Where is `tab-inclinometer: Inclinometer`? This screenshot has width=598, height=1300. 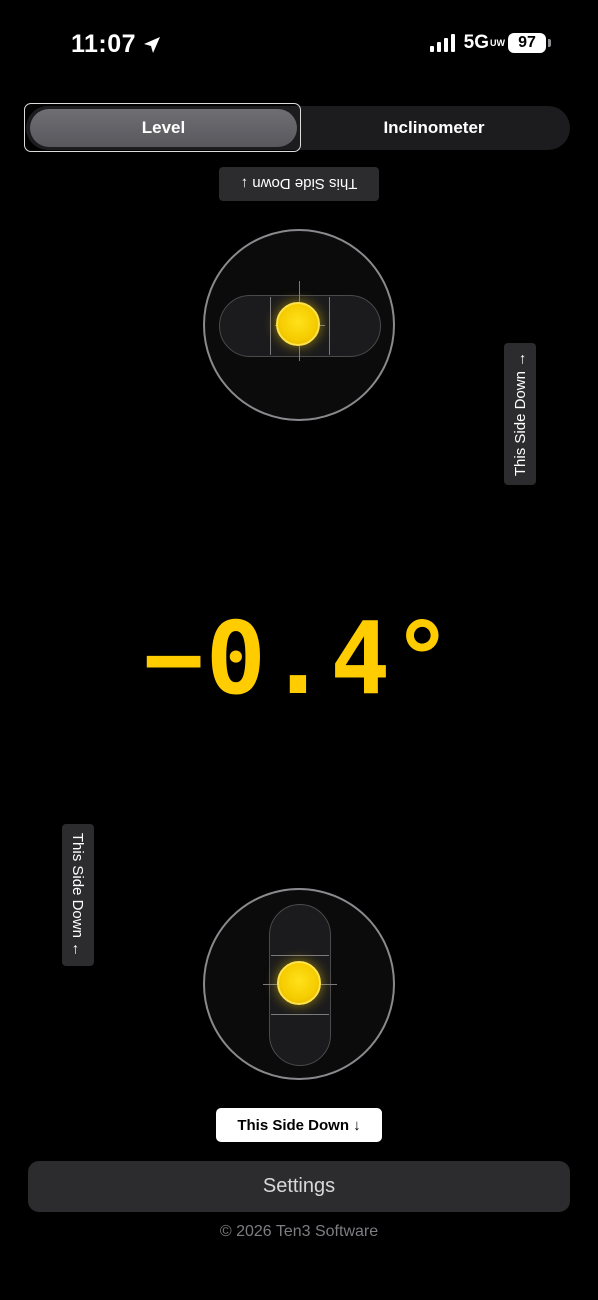 tab-inclinometer: Inclinometer is located at coordinates (434, 128).